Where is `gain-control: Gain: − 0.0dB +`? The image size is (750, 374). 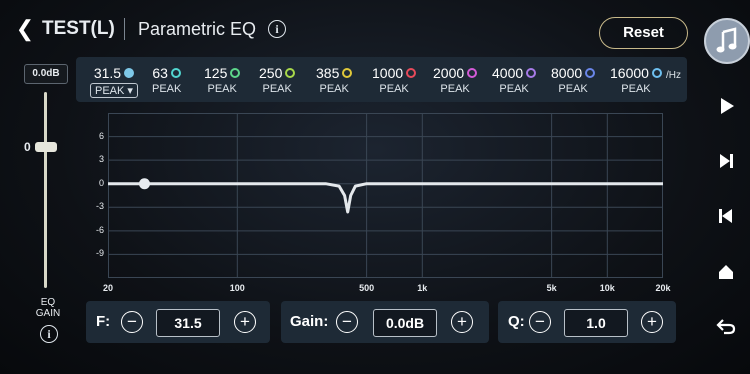 gain-control: Gain: − 0.0dB + is located at coordinates (385, 322).